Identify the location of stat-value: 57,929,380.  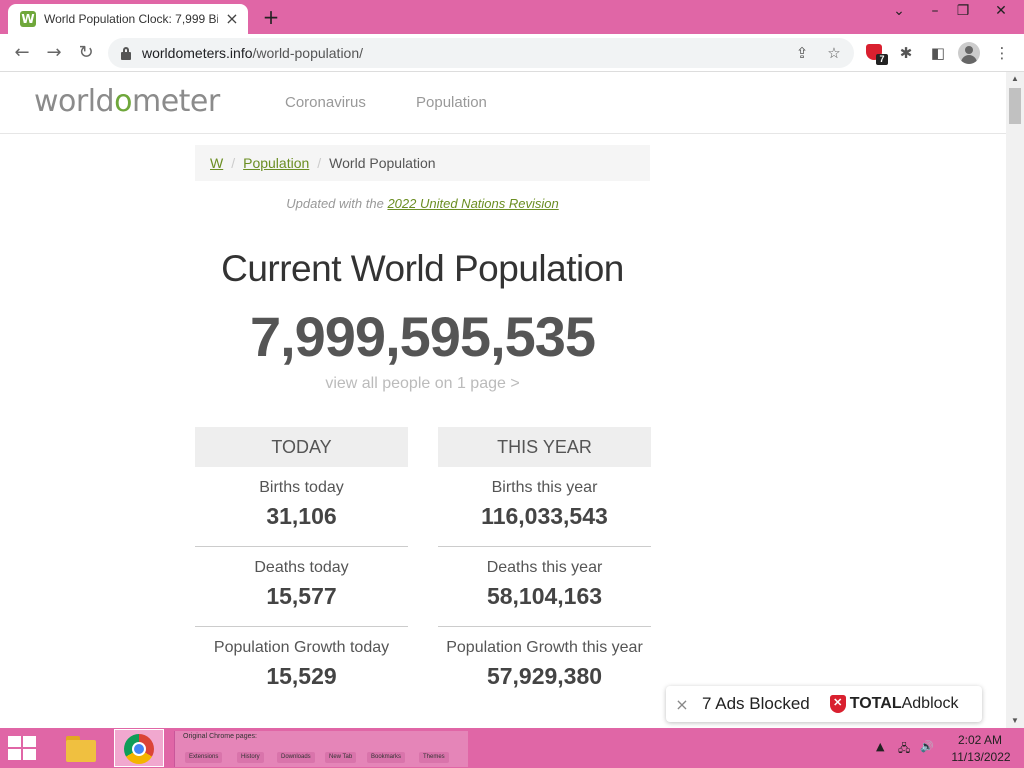
(544, 676).